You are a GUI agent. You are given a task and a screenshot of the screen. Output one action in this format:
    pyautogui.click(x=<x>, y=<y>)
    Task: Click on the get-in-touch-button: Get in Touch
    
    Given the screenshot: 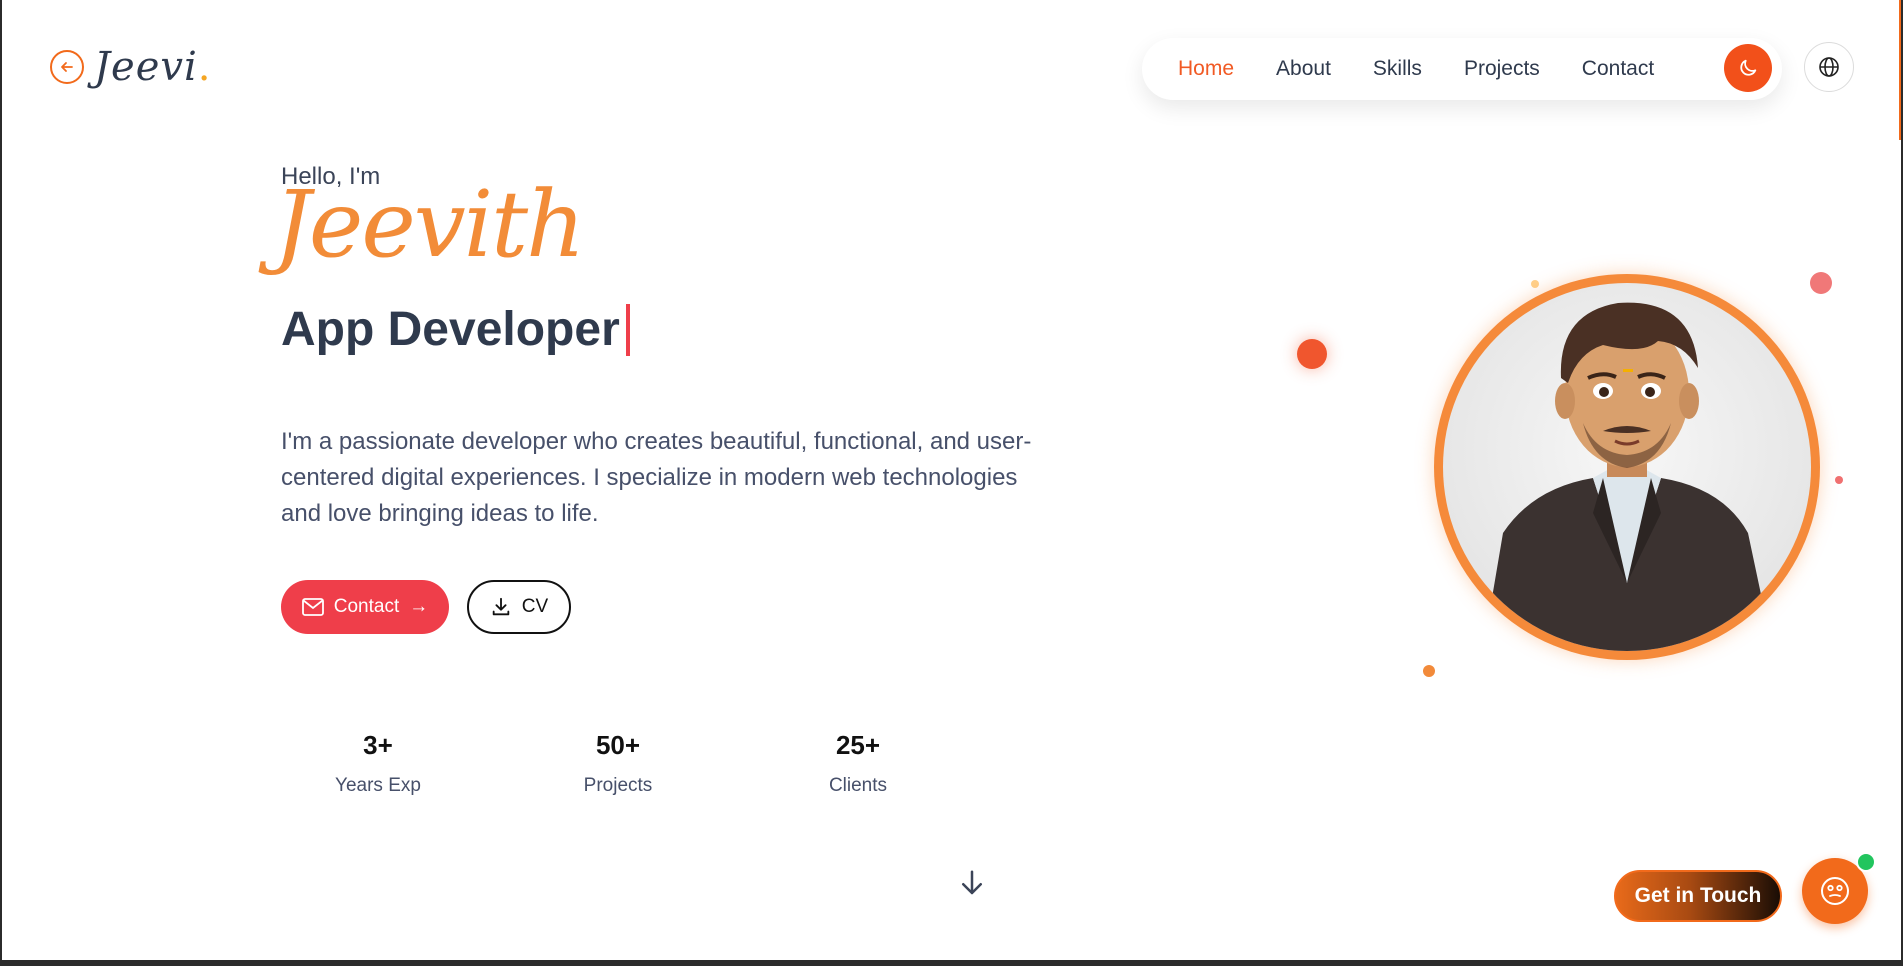 What is the action you would take?
    pyautogui.click(x=1698, y=896)
    